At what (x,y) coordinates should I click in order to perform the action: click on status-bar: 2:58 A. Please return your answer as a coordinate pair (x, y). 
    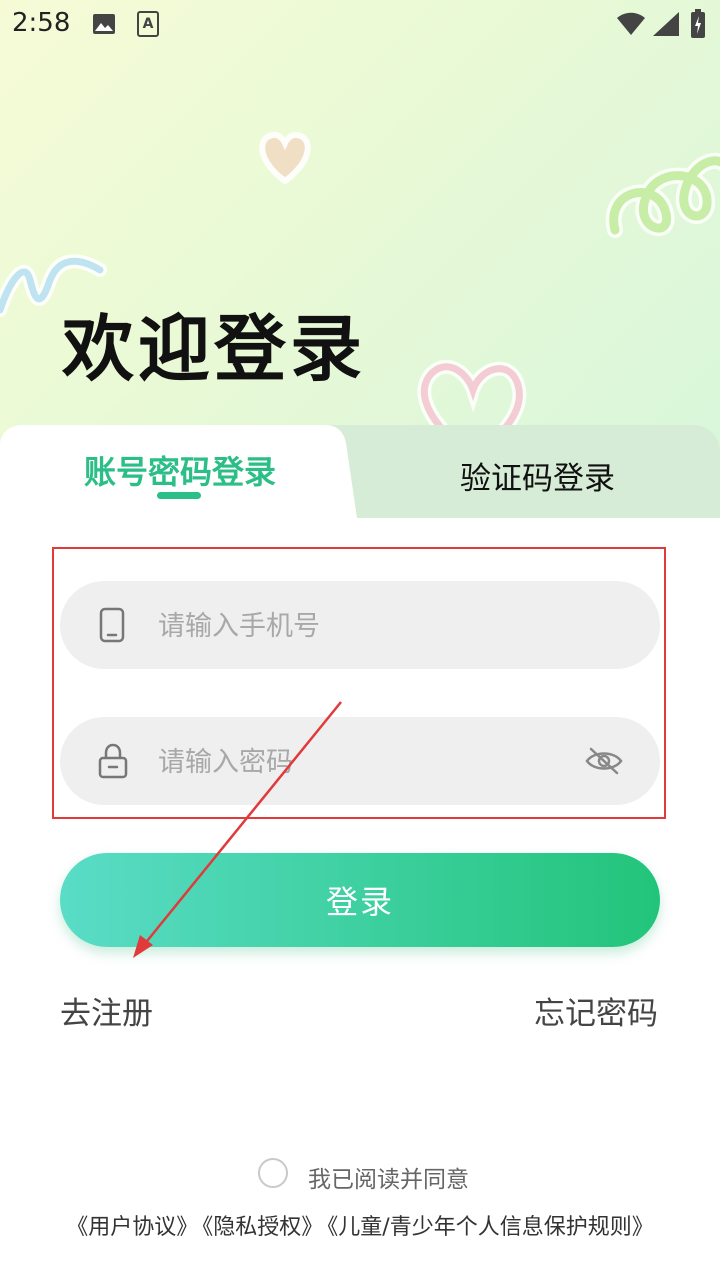
    Looking at the image, I should click on (360, 25).